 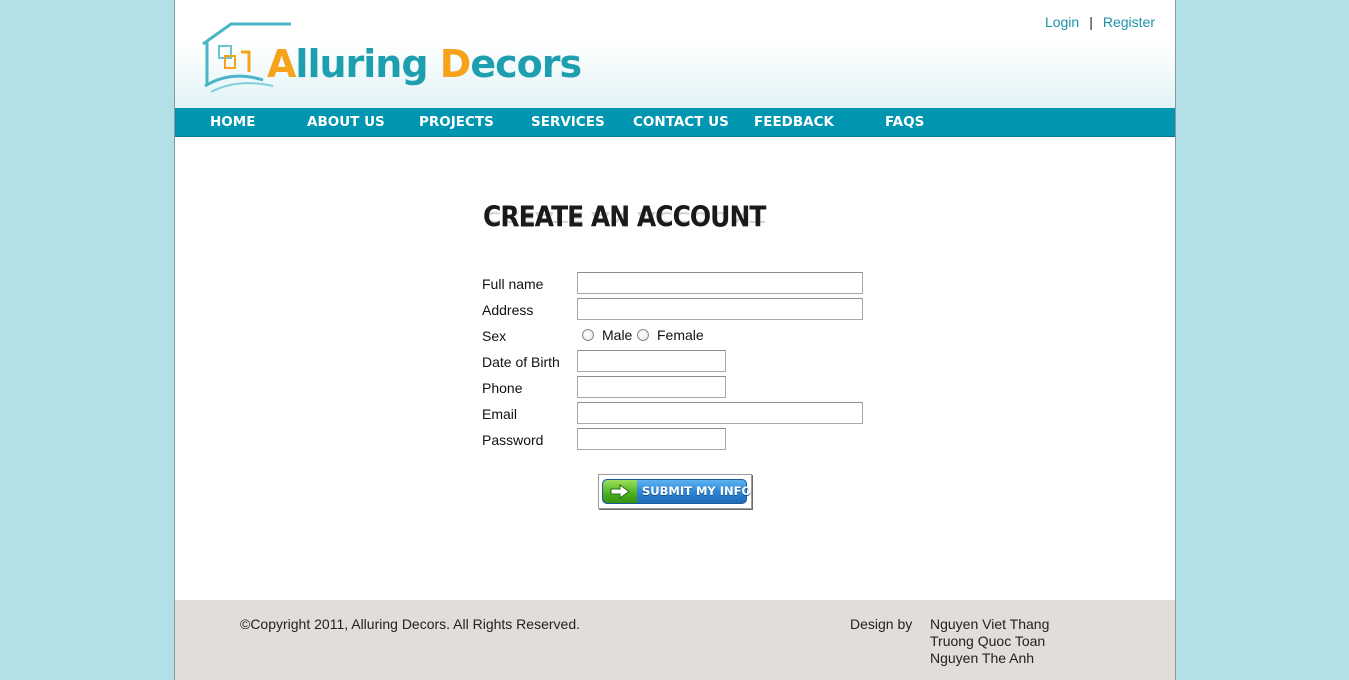 What do you see at coordinates (1129, 22) in the screenshot?
I see `register-link: Register` at bounding box center [1129, 22].